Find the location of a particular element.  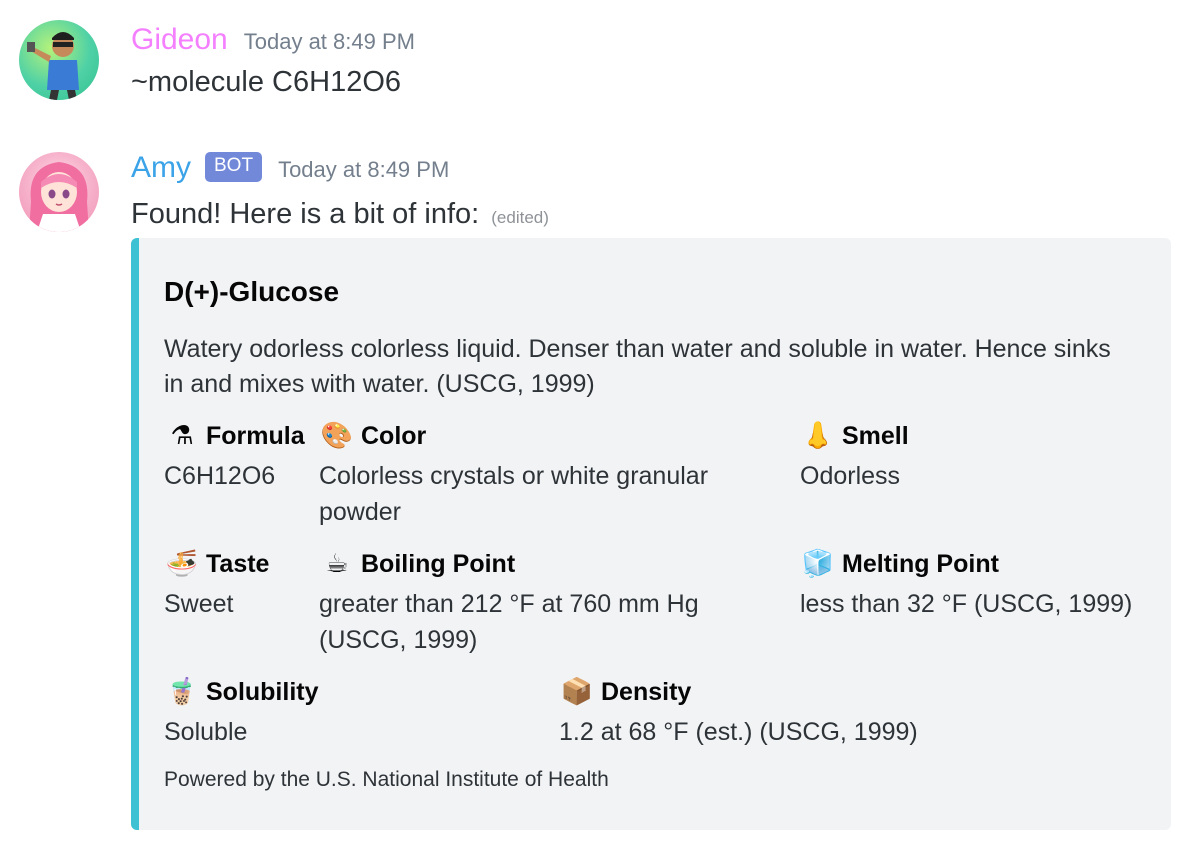

field-smell: 👃 Smell Odorless is located at coordinates (980, 457).